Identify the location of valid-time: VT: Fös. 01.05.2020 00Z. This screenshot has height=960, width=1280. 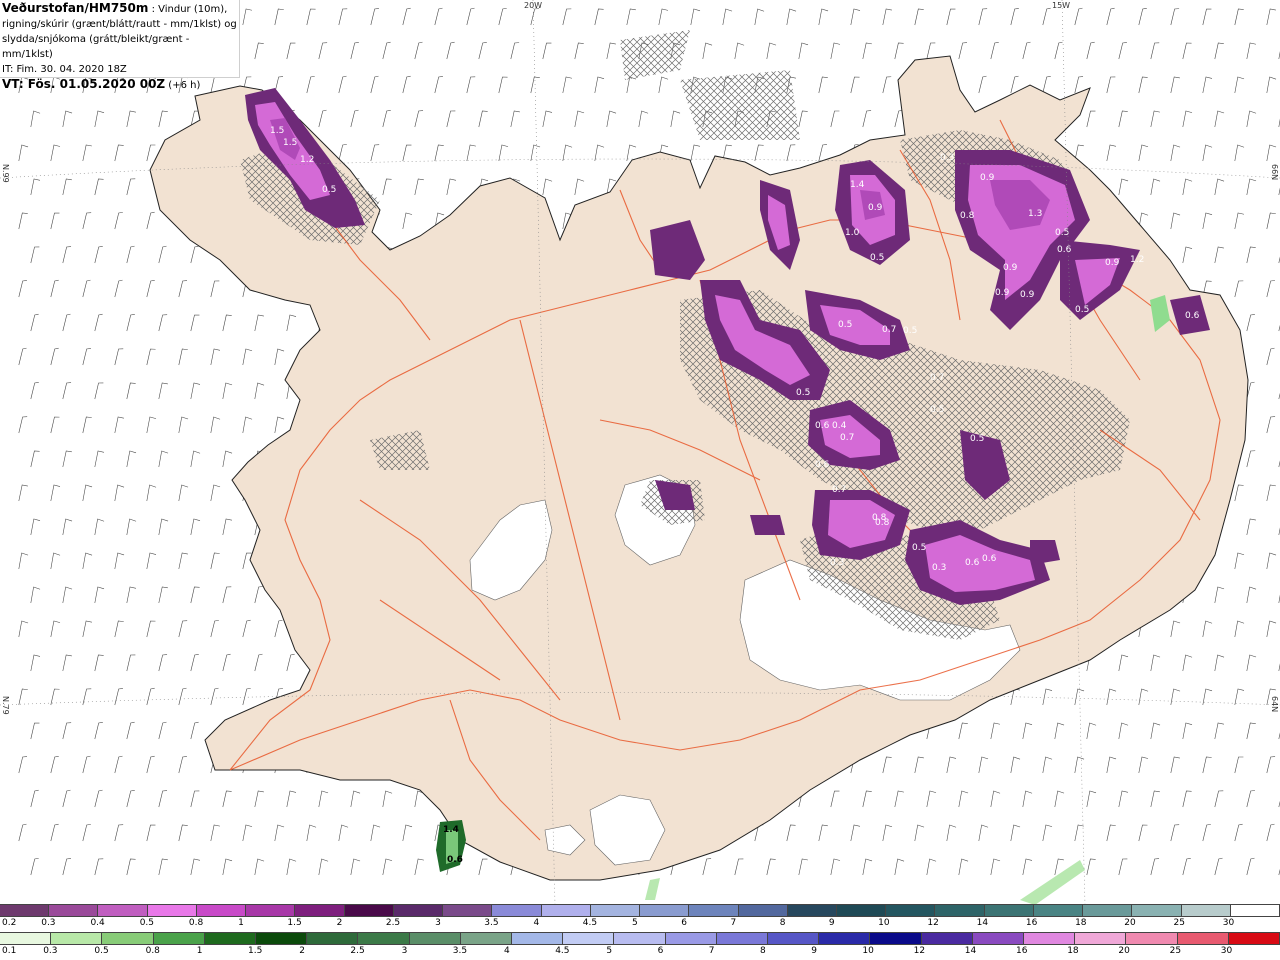
(84, 84).